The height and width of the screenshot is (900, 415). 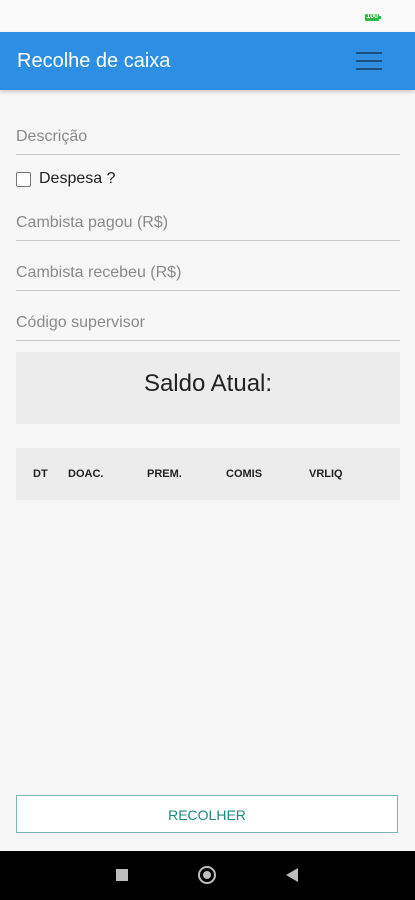 I want to click on saldo-panel: Saldo Atual:, so click(x=208, y=388).